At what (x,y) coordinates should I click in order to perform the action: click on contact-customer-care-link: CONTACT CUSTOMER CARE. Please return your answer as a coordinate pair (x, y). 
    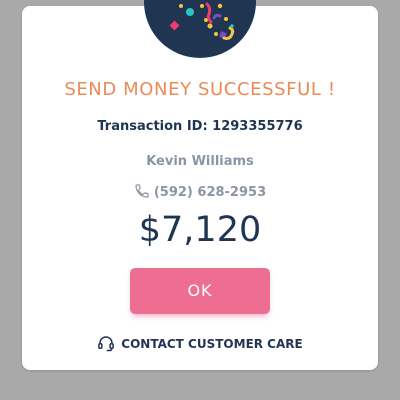
    Looking at the image, I should click on (200, 344).